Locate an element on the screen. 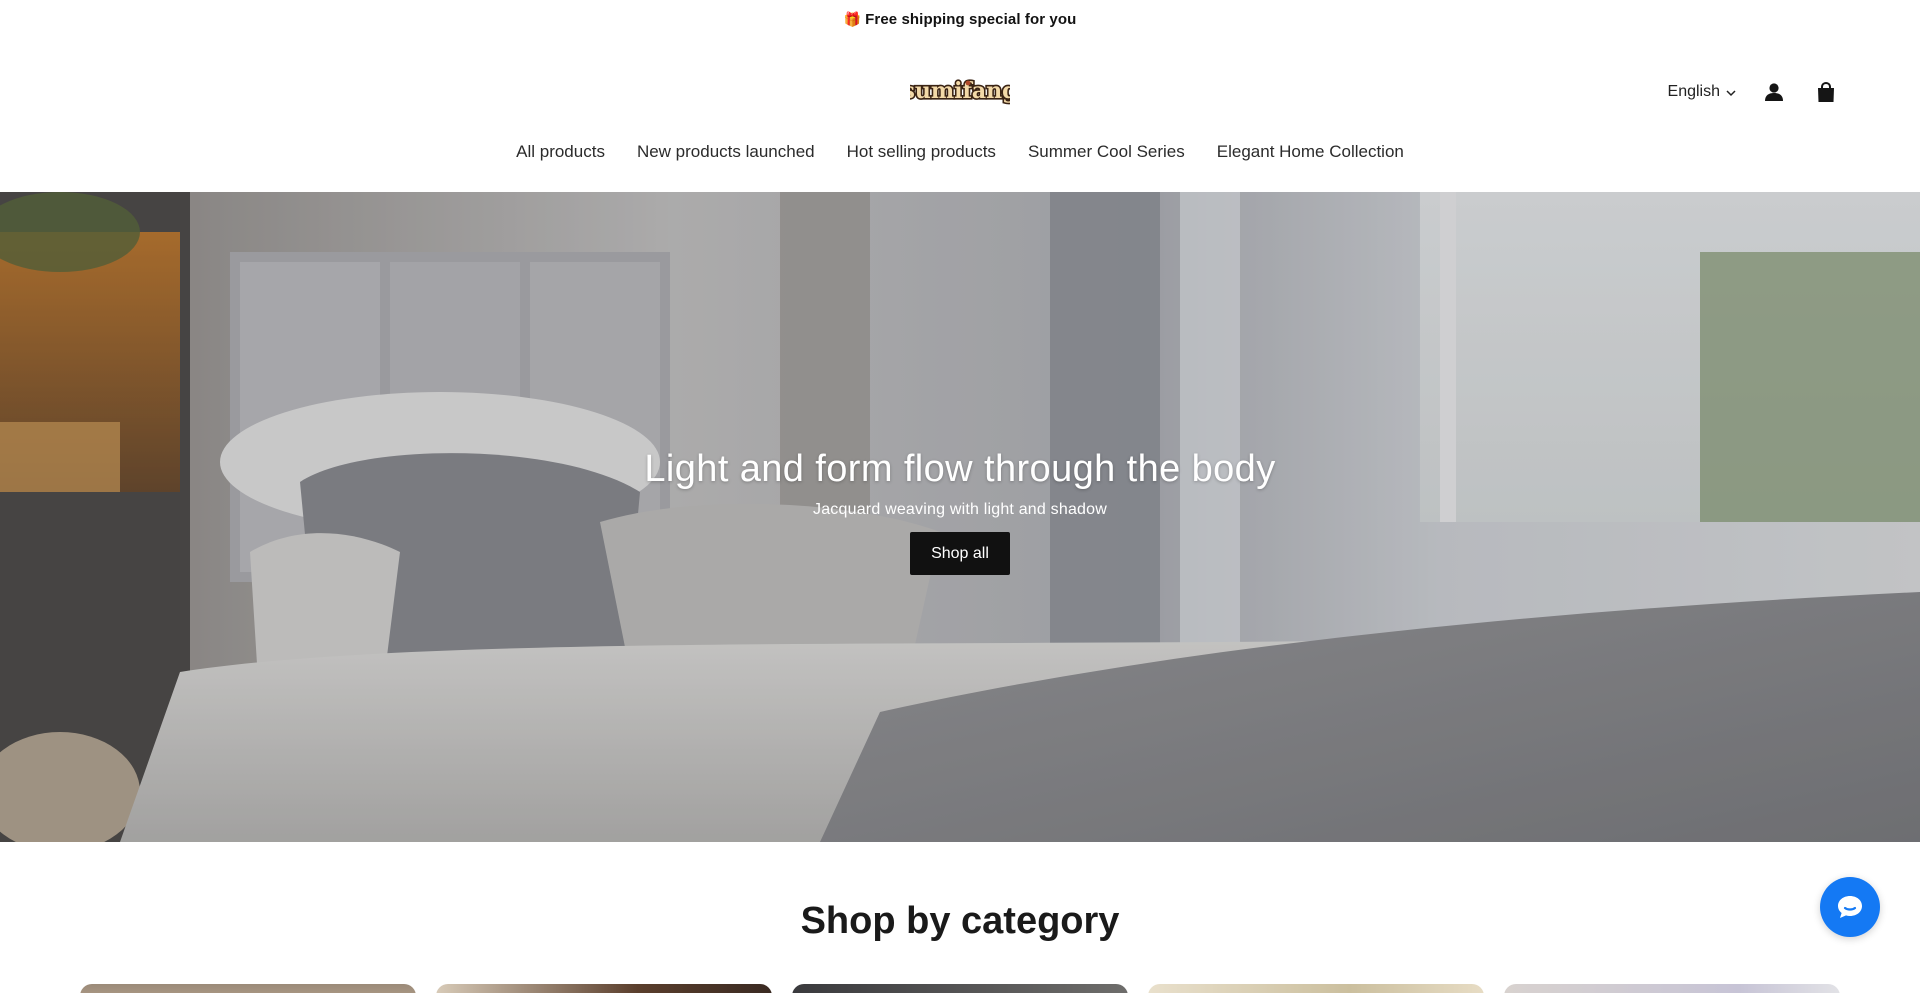 The height and width of the screenshot is (993, 1920). nav-item-summer-cool: Summer Cool Series is located at coordinates (1106, 152).